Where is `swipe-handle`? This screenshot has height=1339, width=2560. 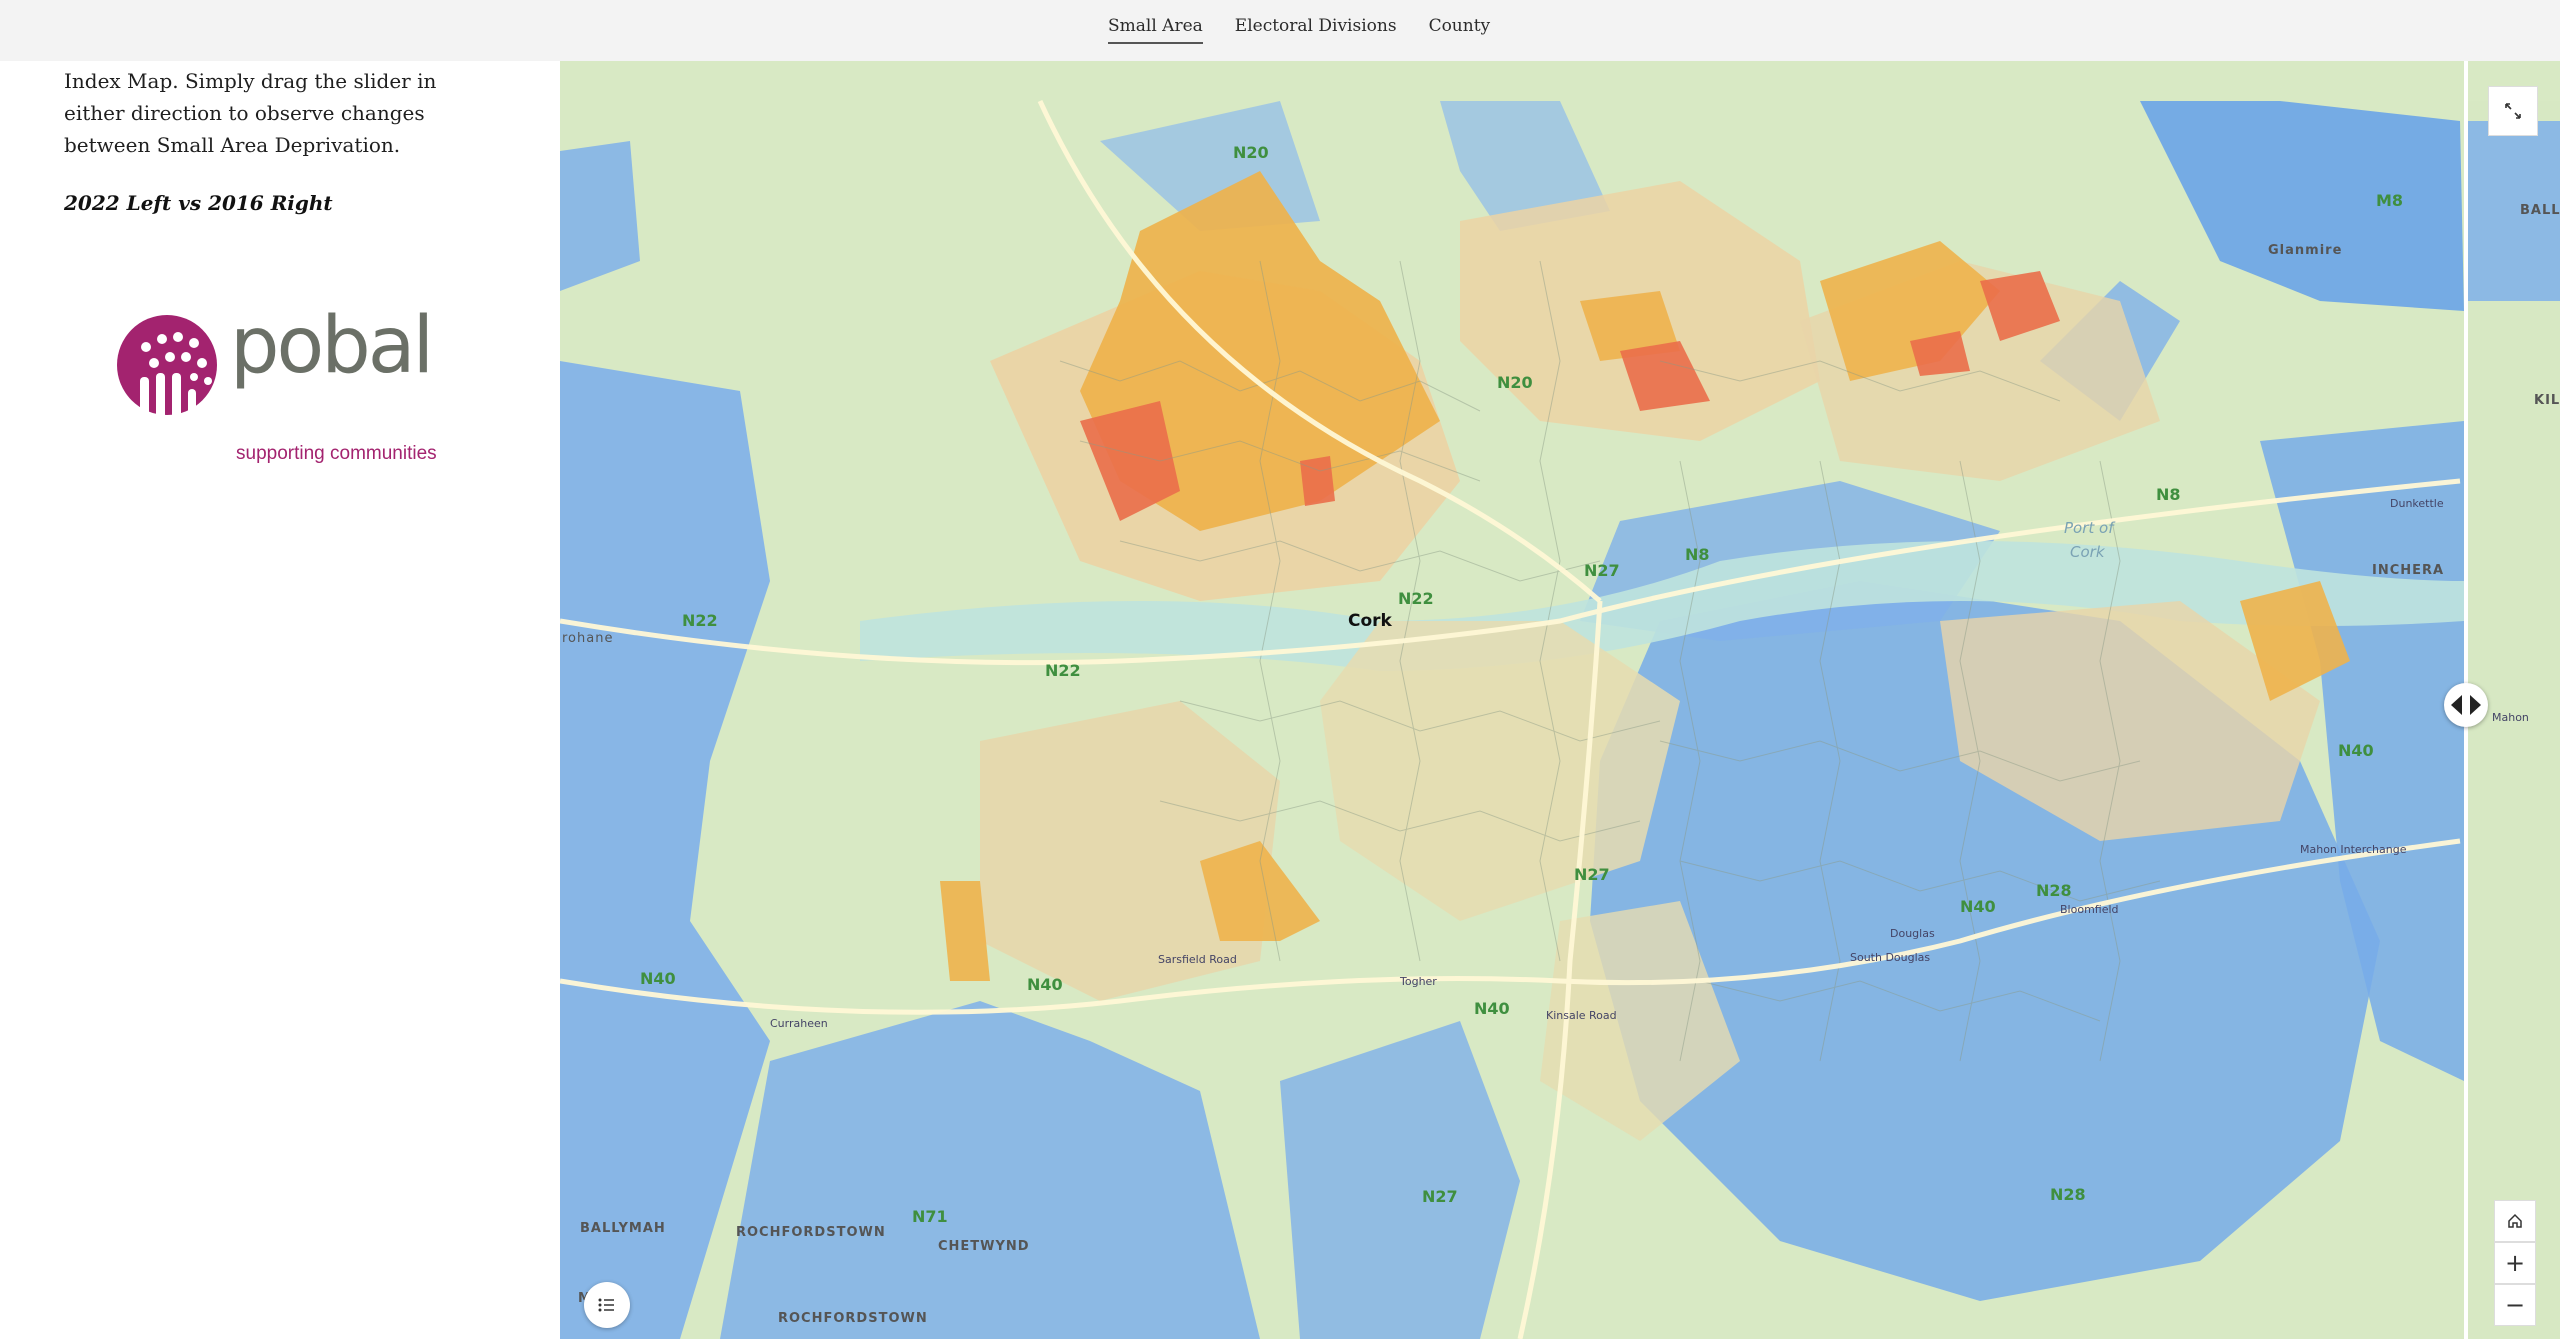 swipe-handle is located at coordinates (2466, 705).